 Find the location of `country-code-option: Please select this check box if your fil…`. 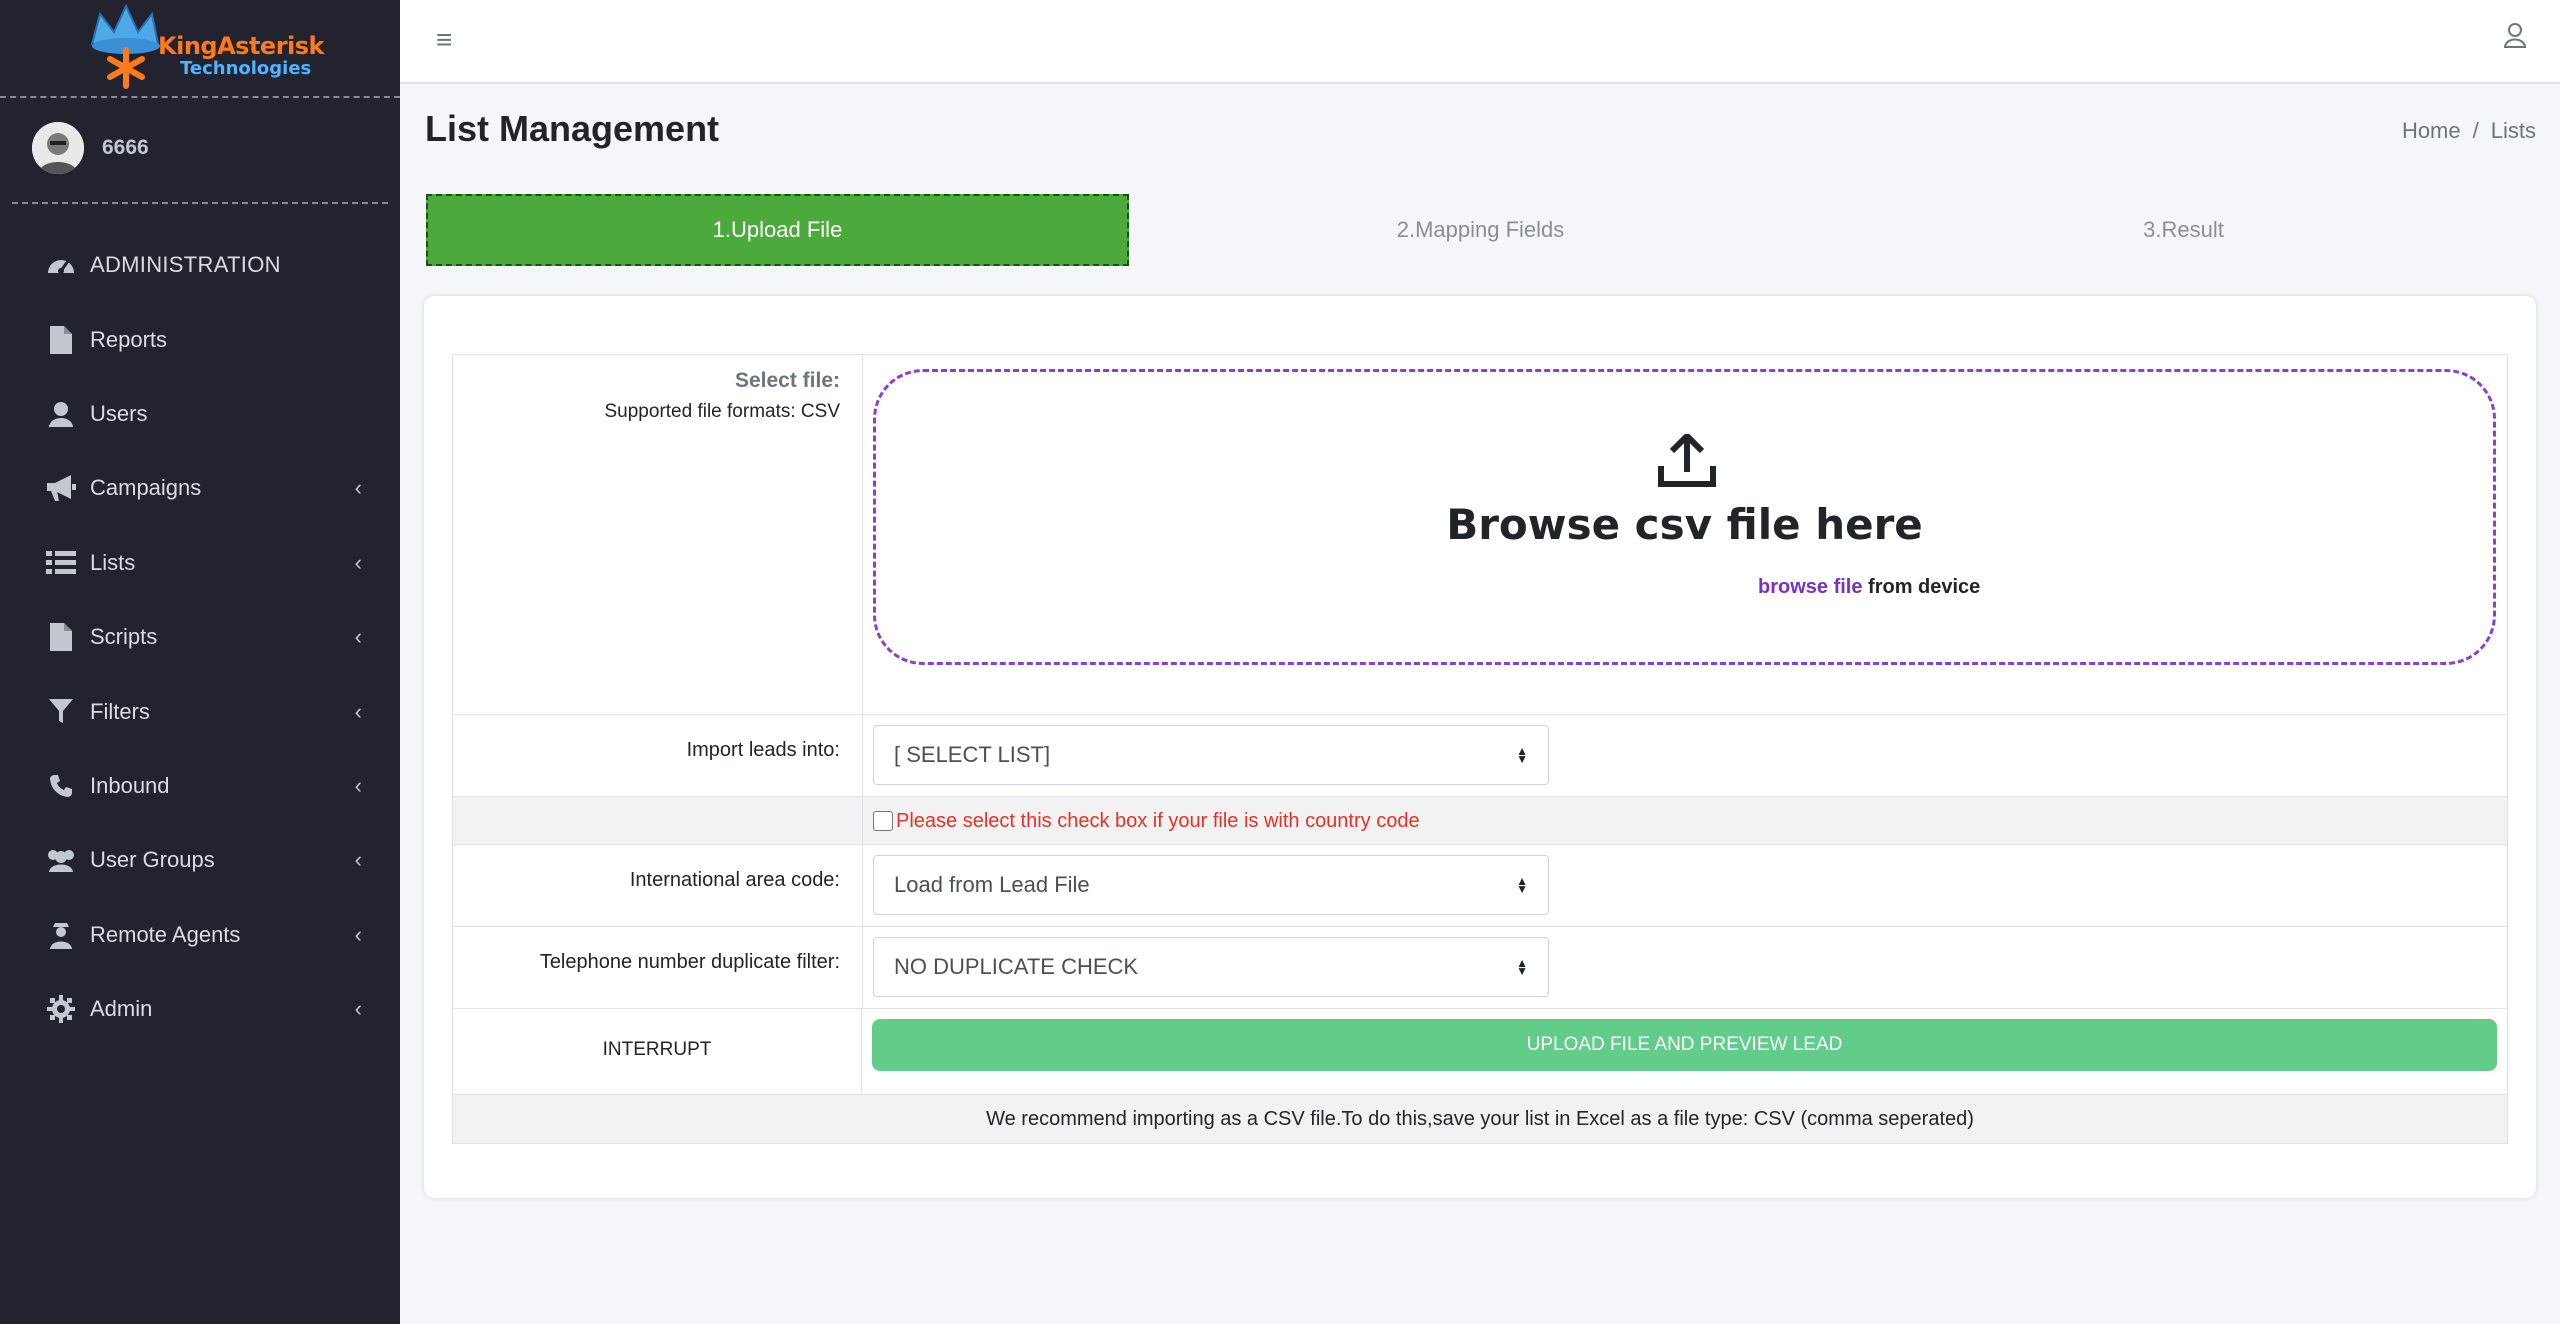

country-code-option: Please select this check box if your fil… is located at coordinates (1685, 821).